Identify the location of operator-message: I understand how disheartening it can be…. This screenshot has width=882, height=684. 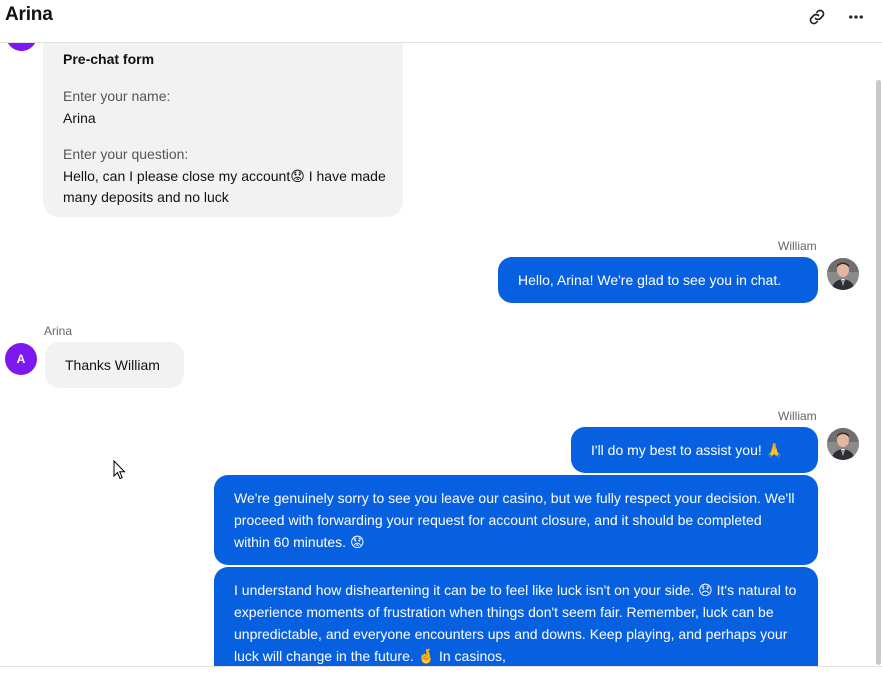
(516, 616).